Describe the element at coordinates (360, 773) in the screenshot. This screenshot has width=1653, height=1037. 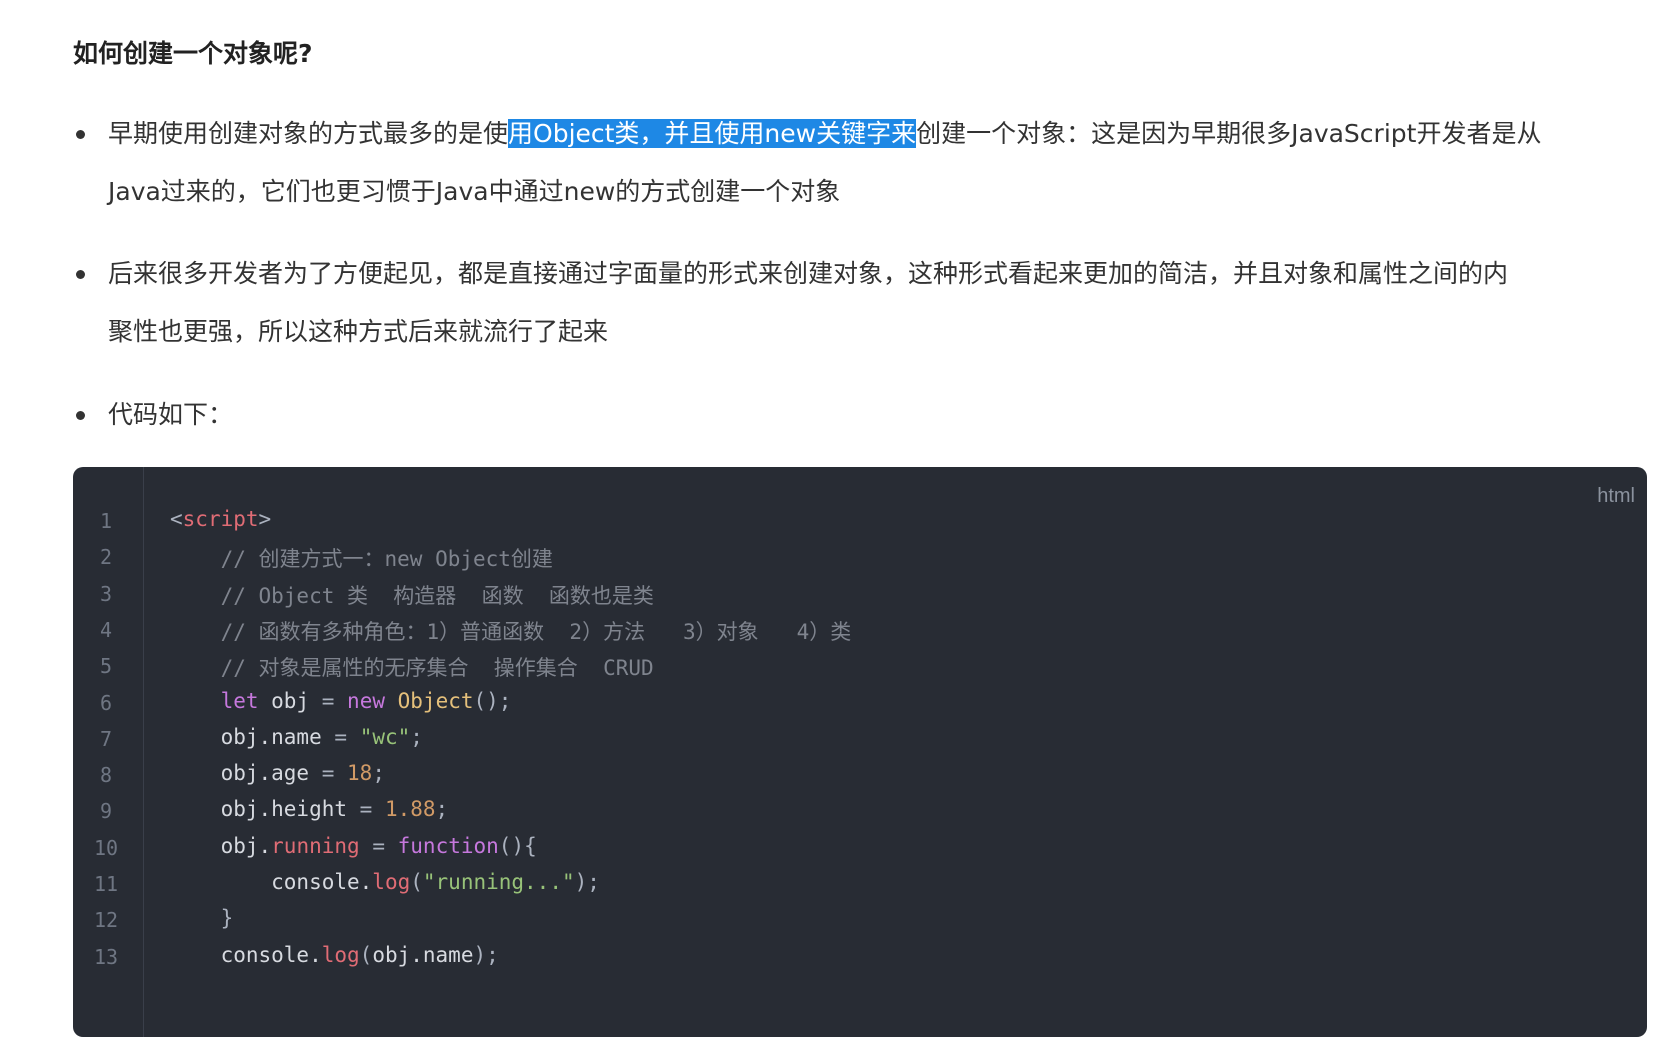
I see `code-token: 18` at that location.